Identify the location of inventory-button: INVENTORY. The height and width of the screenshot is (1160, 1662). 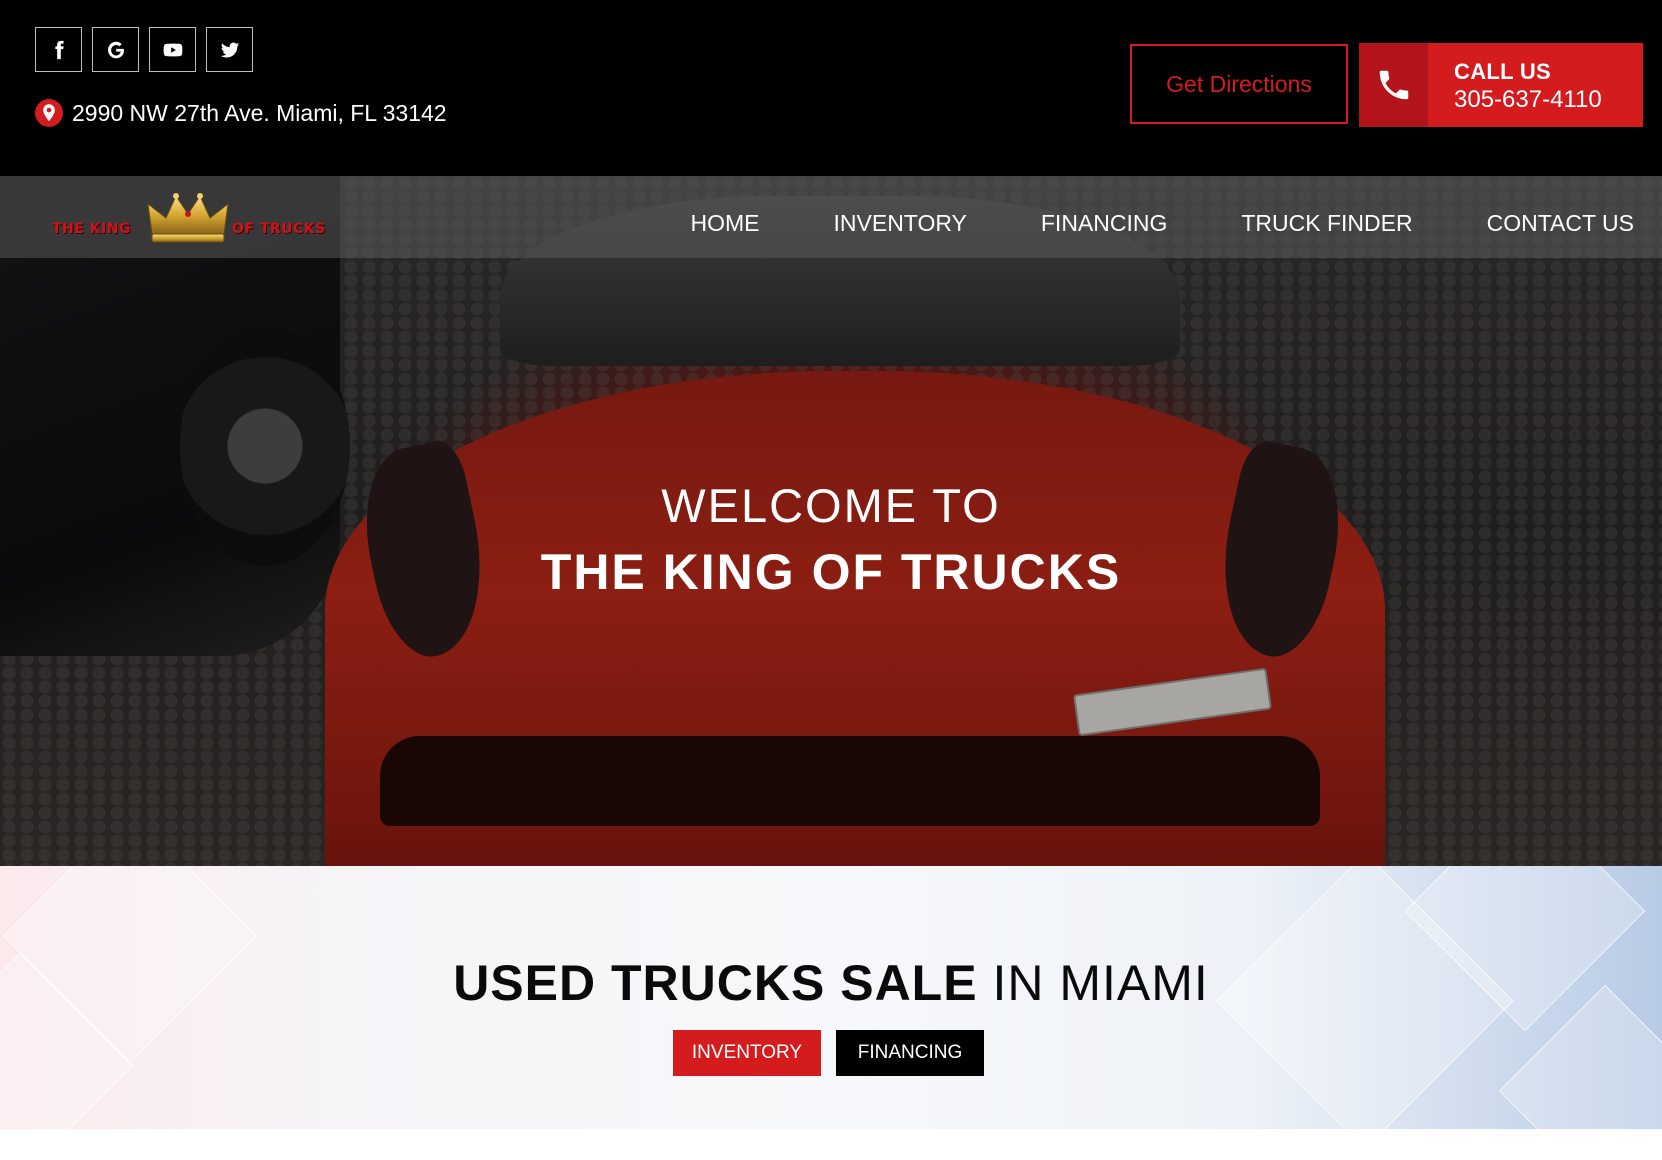
(747, 1053).